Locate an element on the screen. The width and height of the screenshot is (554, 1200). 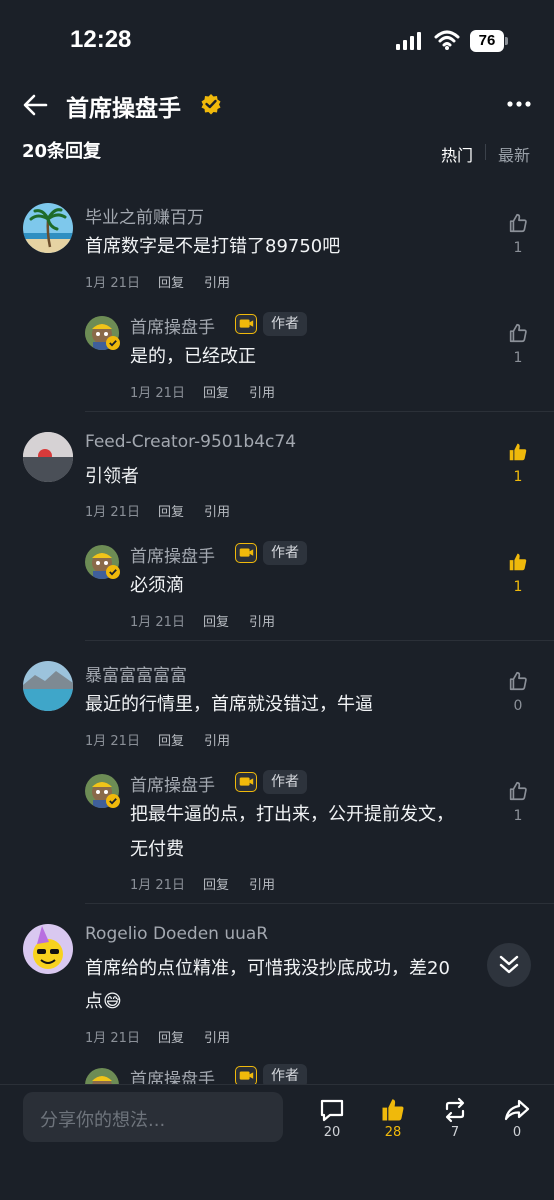
comment-username: Feed-Creator-9501b4c74 is located at coordinates (190, 442).